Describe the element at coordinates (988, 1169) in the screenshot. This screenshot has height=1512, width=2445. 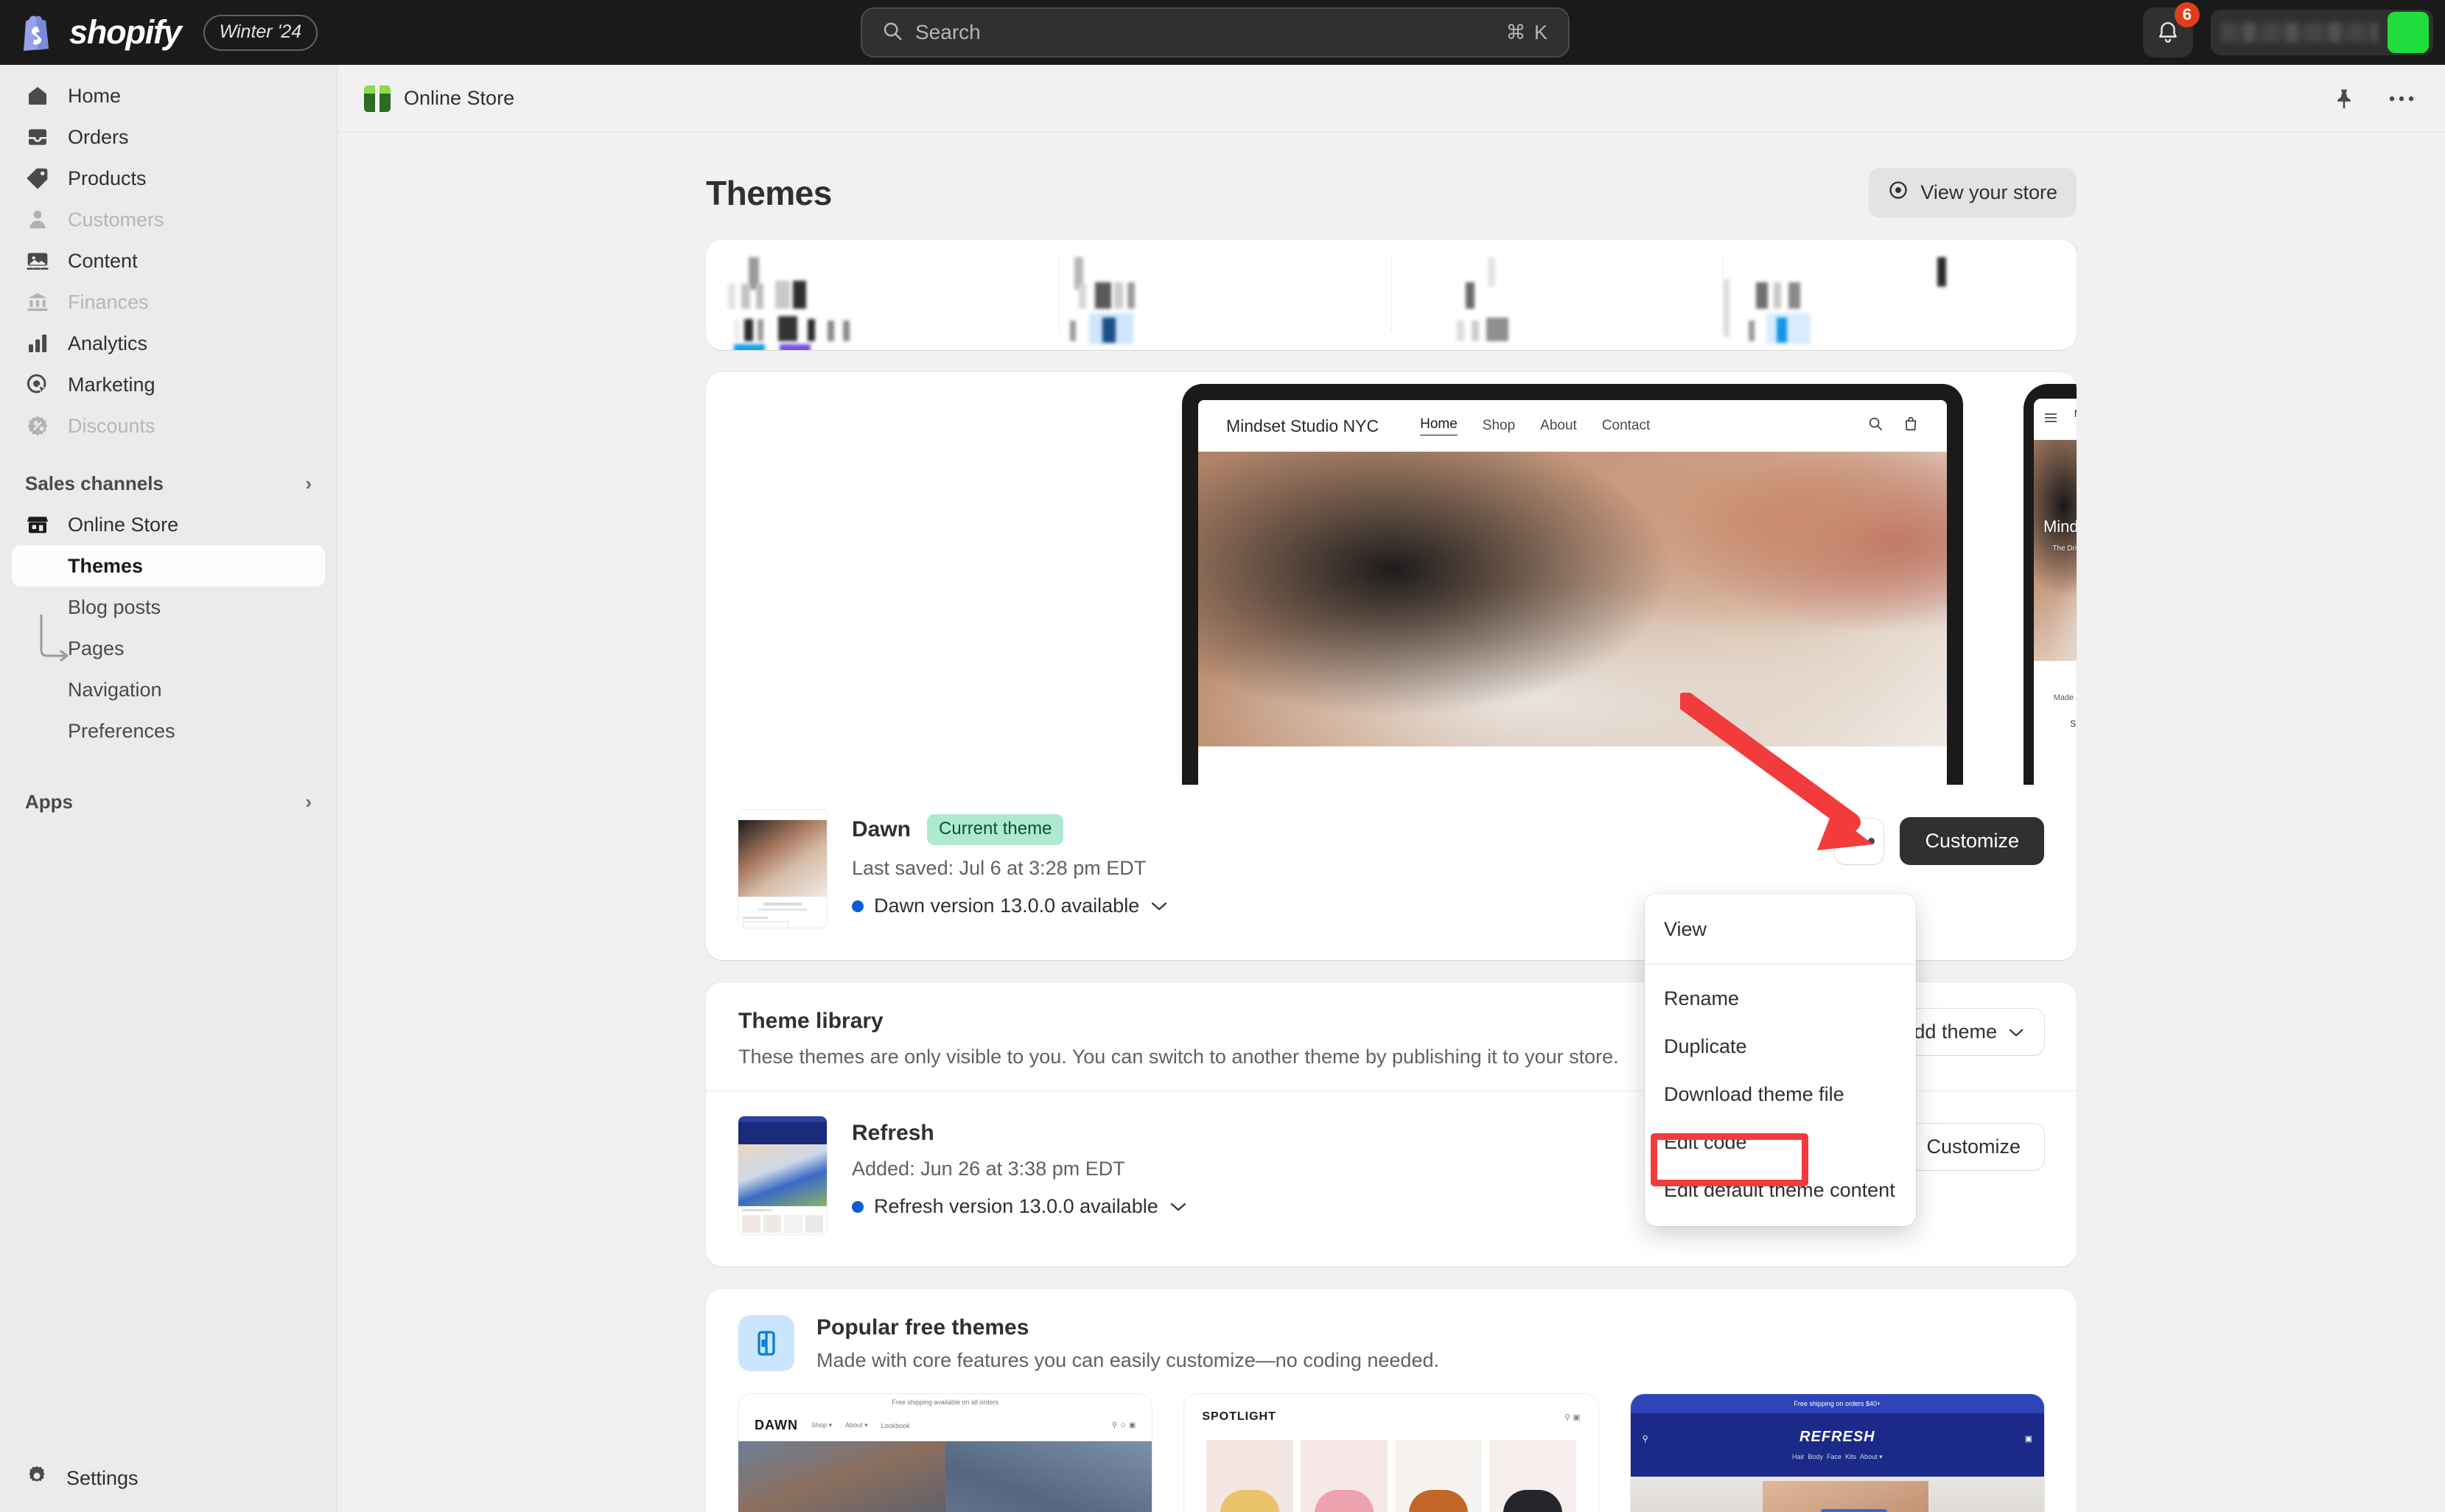
I see `theme-added-date: Added: Jun 26 at 3:38 pm EDT` at that location.